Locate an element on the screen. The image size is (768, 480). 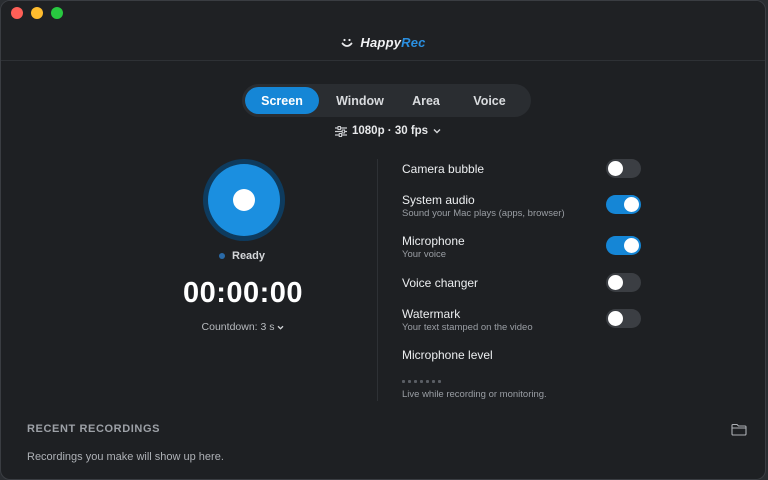
mic-level-meter is located at coordinates (421, 381).